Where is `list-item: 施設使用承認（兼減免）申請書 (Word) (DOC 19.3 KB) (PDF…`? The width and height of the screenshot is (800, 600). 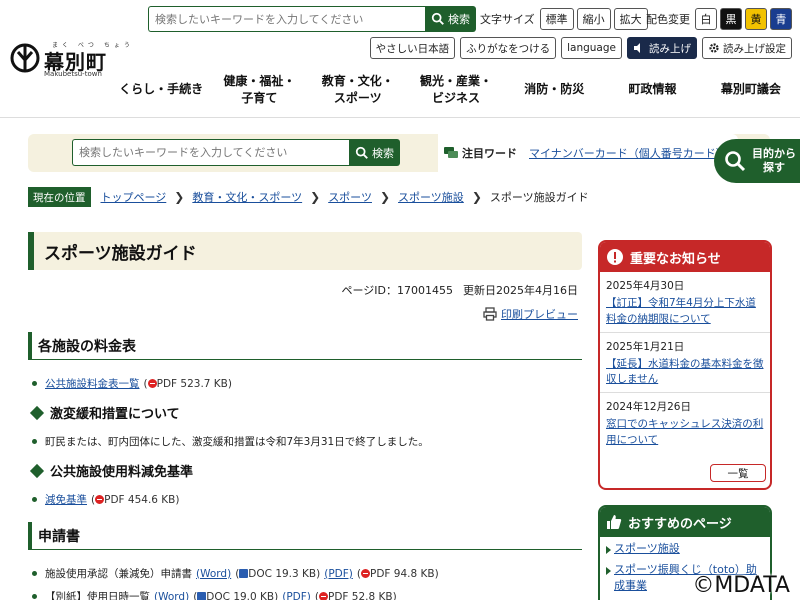 list-item: 施設使用承認（兼減免）申請書 (Word) (DOC 19.3 KB) (PDF… is located at coordinates (235, 573).